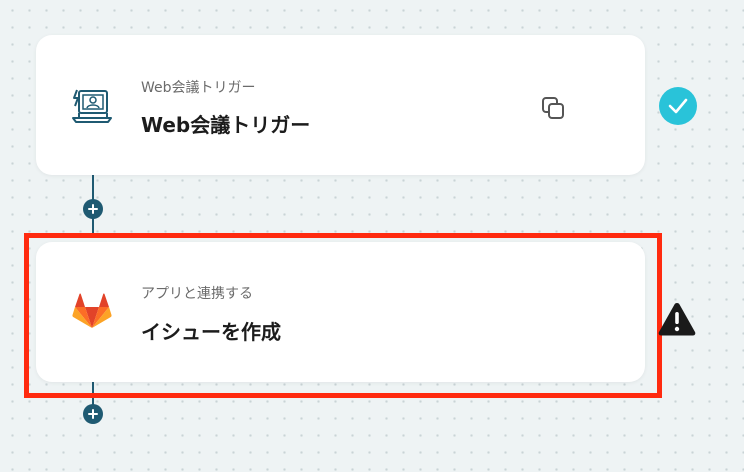 Image resolution: width=744 pixels, height=472 pixels. What do you see at coordinates (226, 125) in the screenshot?
I see `step-title: Web会議トリガー` at bounding box center [226, 125].